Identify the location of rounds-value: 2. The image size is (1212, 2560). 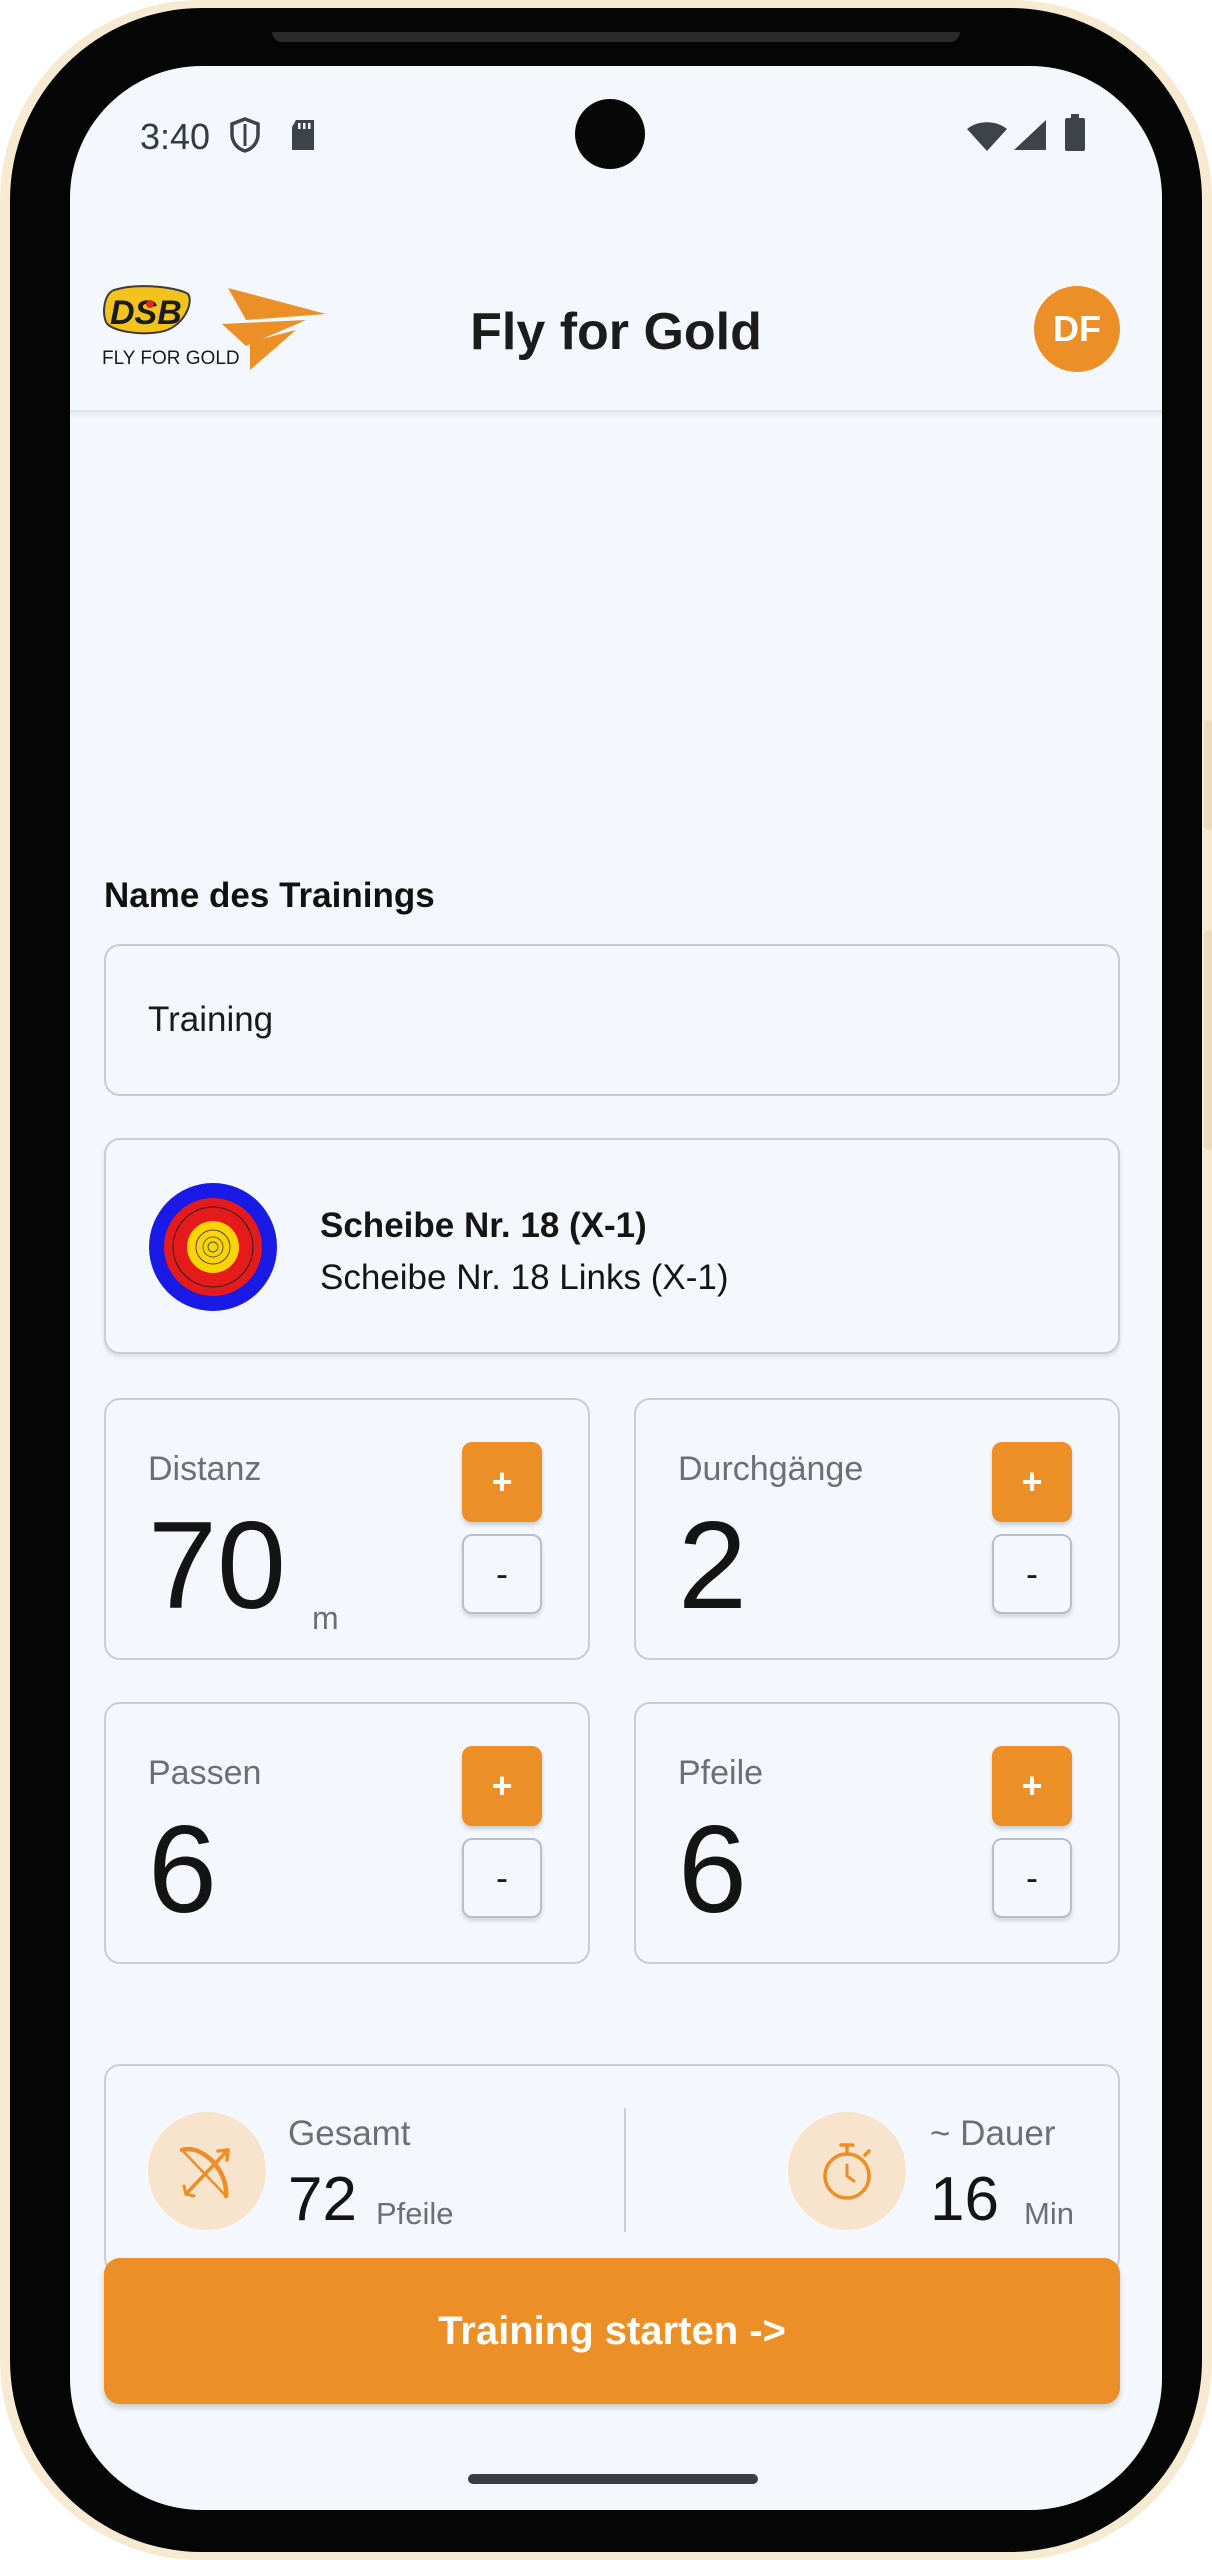
(712, 1566).